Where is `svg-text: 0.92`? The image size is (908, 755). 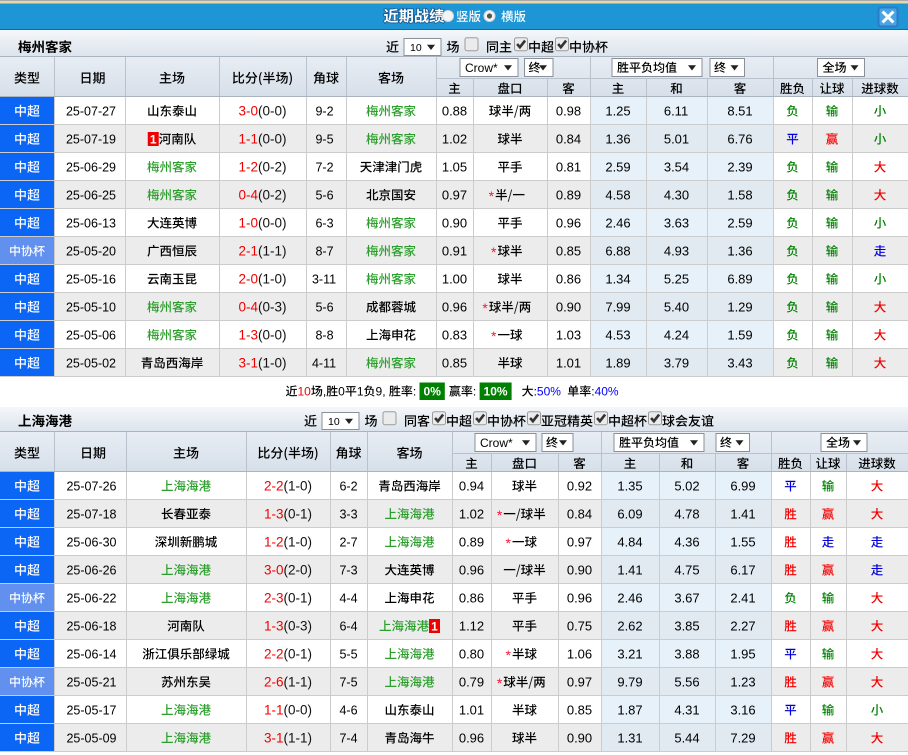
svg-text: 0.92 is located at coordinates (579, 486).